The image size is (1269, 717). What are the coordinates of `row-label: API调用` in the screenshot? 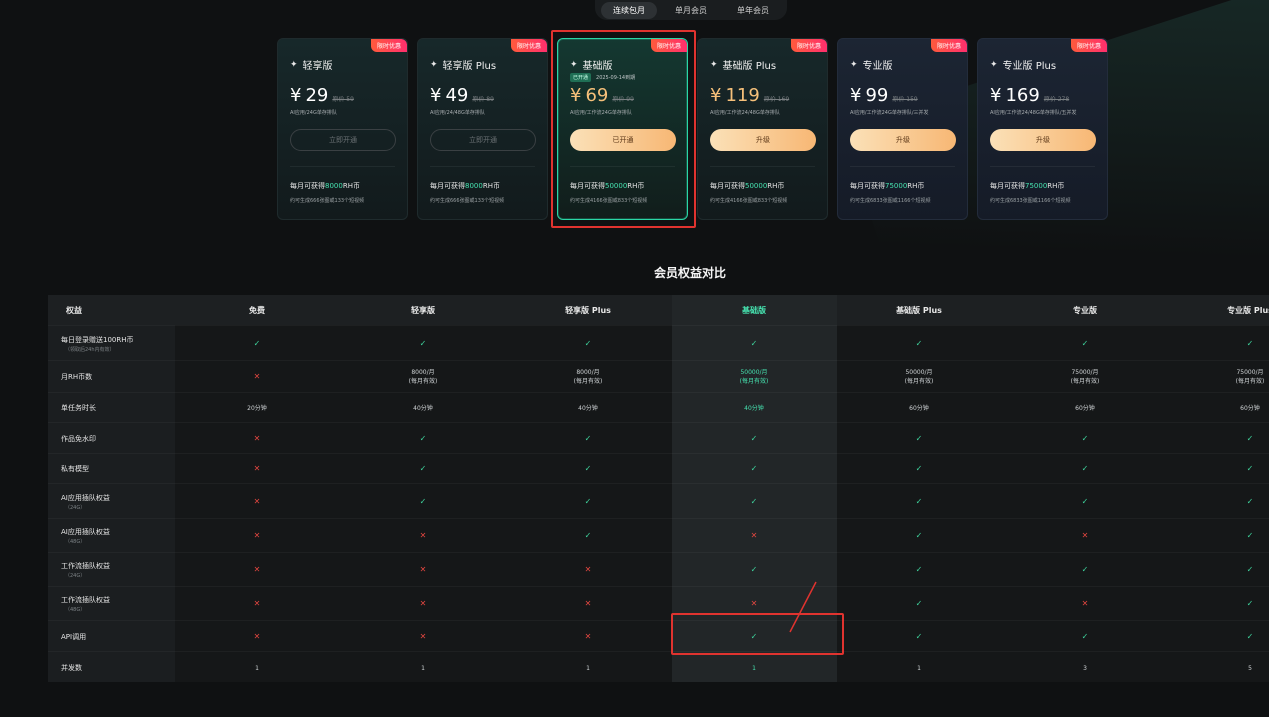 It's located at (74, 636).